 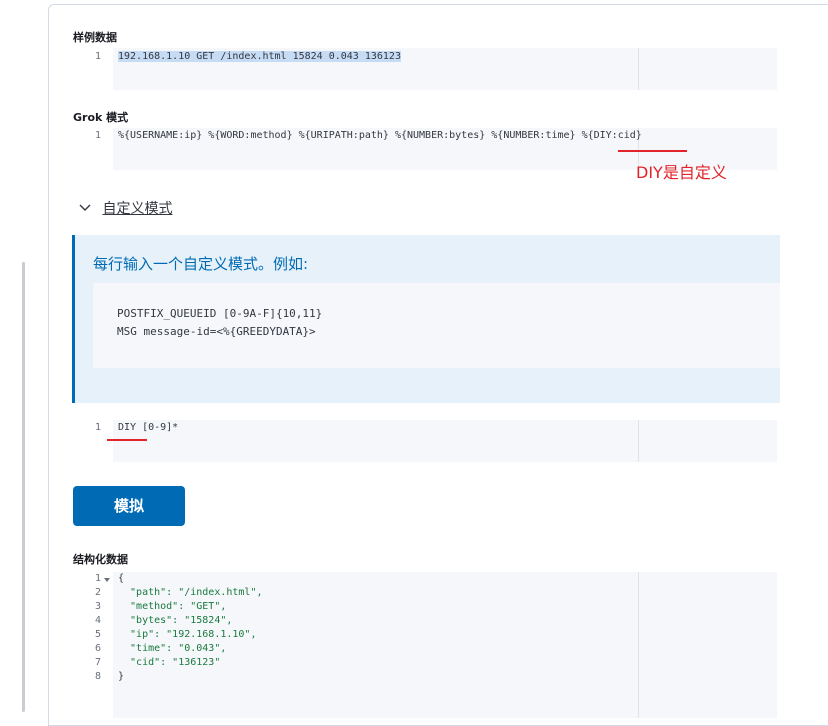 I want to click on help-example-line: MSG message-id=<%{GREEDYDATA}>, so click(x=216, y=331).